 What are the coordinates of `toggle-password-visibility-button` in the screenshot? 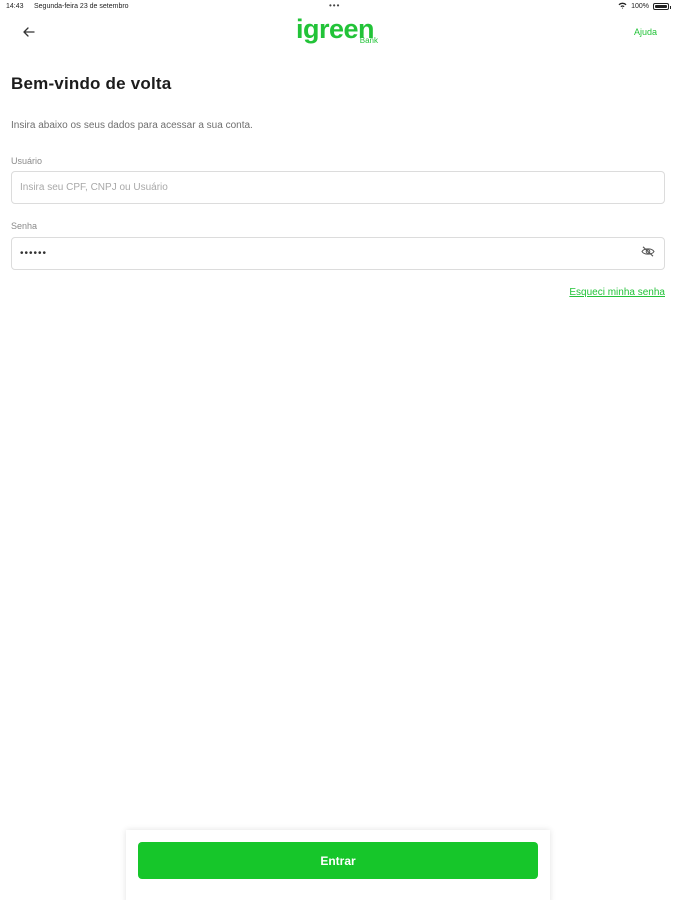 It's located at (648, 253).